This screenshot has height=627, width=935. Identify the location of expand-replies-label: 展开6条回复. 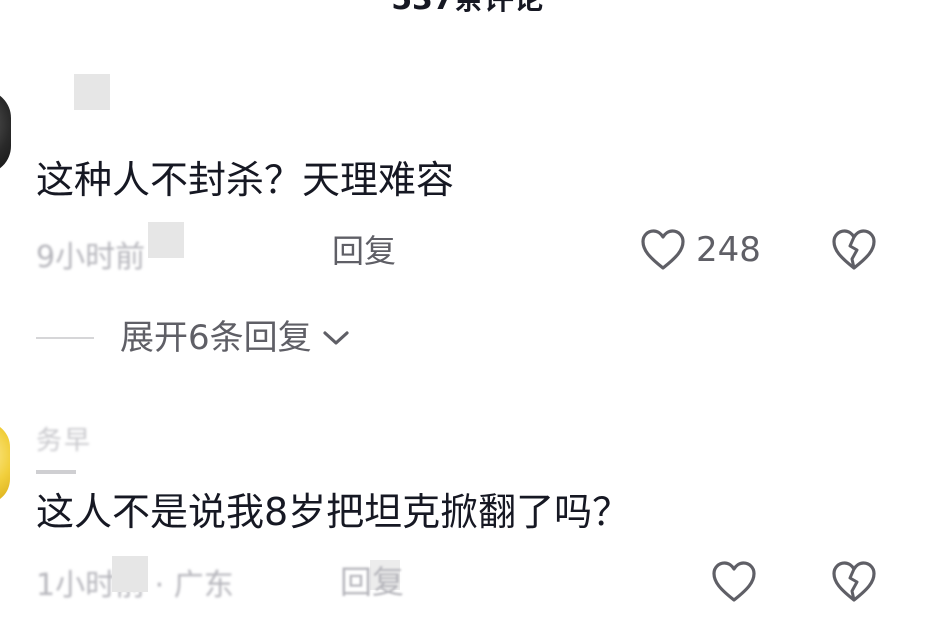
(216, 338).